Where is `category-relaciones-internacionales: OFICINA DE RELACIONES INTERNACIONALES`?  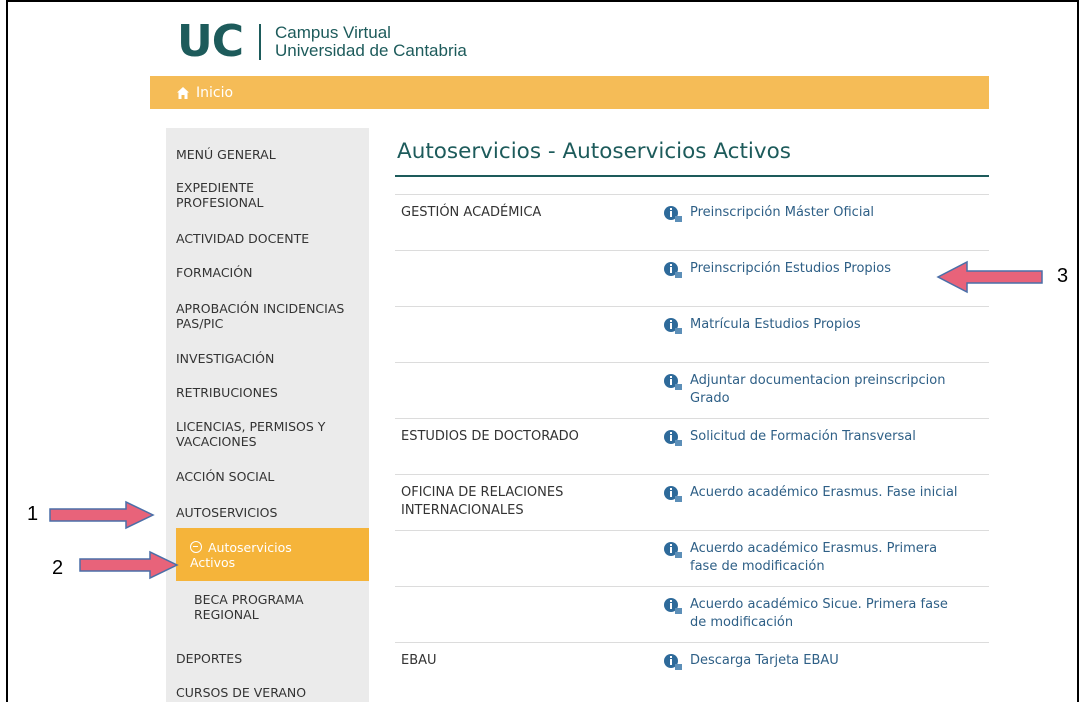
category-relaciones-internacionales: OFICINA DE RELACIONES INTERNACIONALES is located at coordinates (482, 501).